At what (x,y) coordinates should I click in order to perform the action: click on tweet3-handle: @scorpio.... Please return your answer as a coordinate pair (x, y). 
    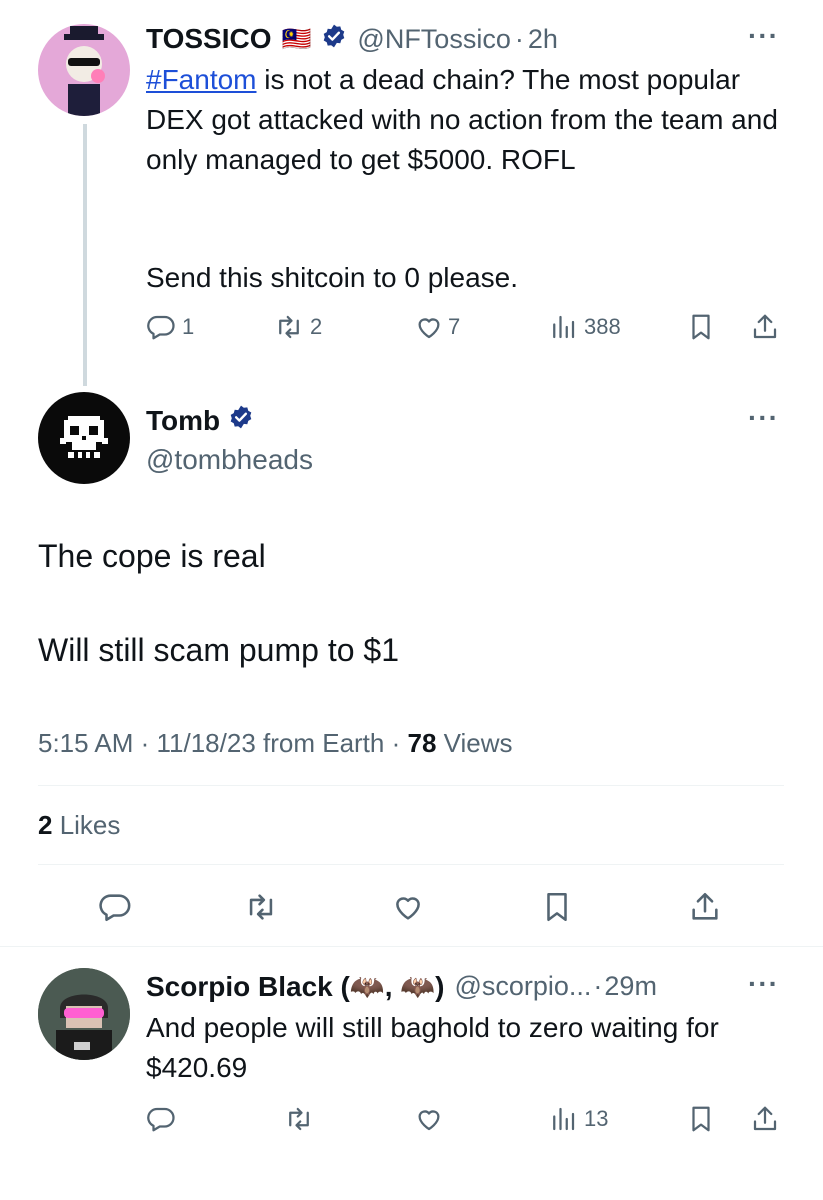
    Looking at the image, I should click on (522, 986).